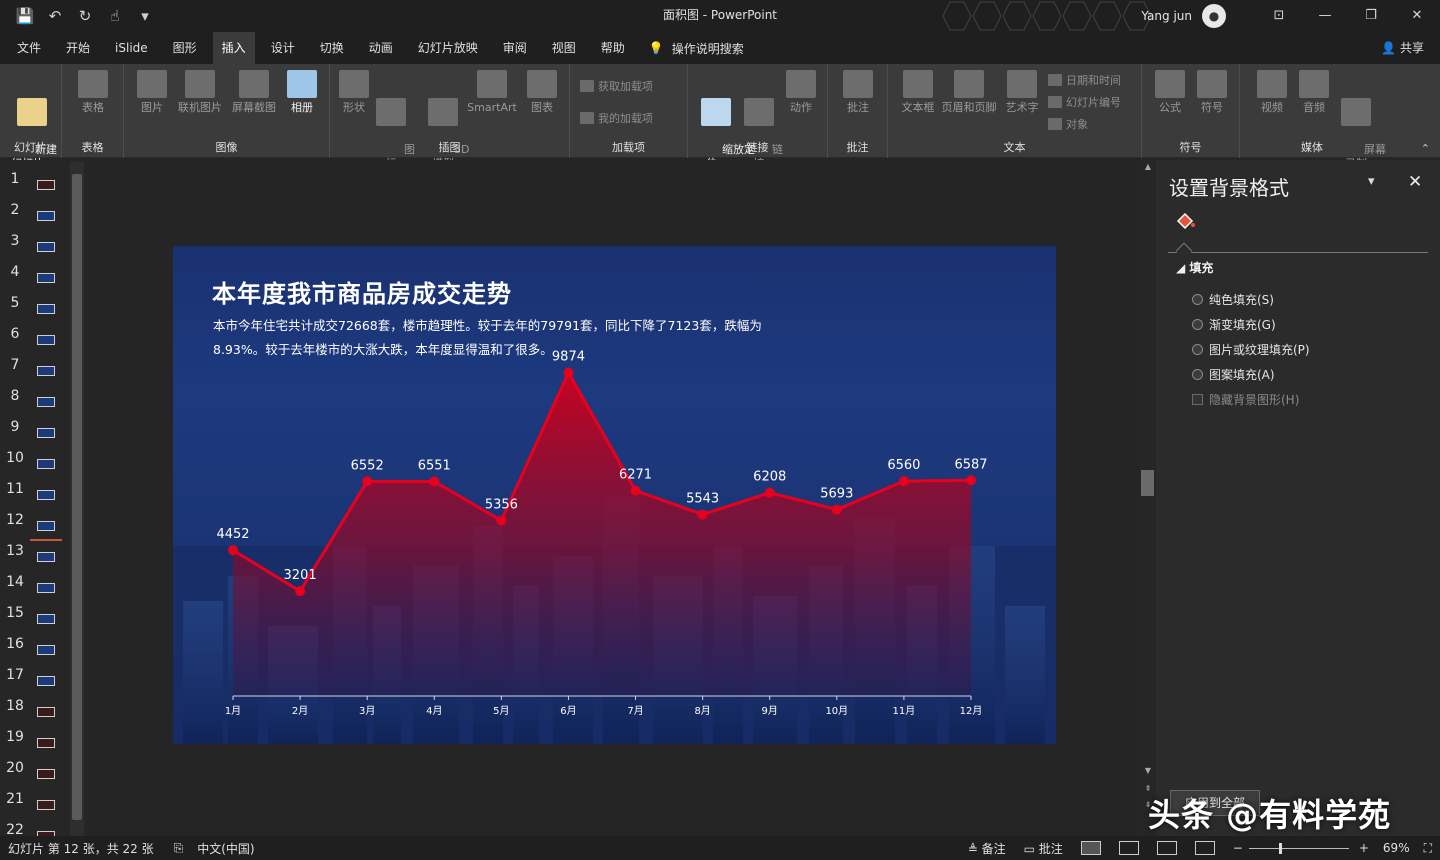 The width and height of the screenshot is (1440, 860). What do you see at coordinates (34, 802) in the screenshot?
I see `slide-thumbnail: 21` at bounding box center [34, 802].